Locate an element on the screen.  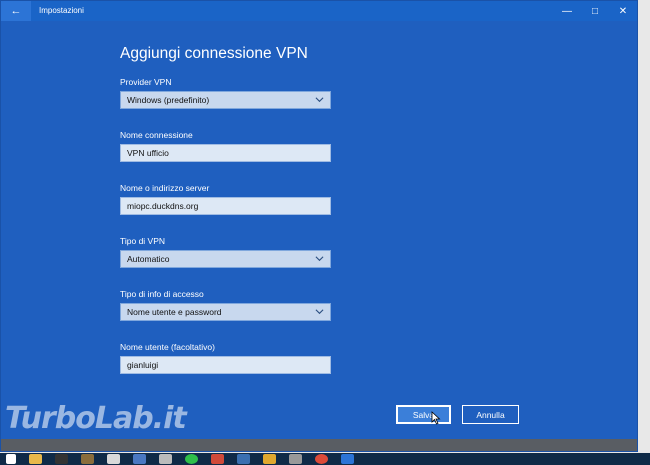
signin-type-dropdown: Nome utente e password is located at coordinates (225, 312).